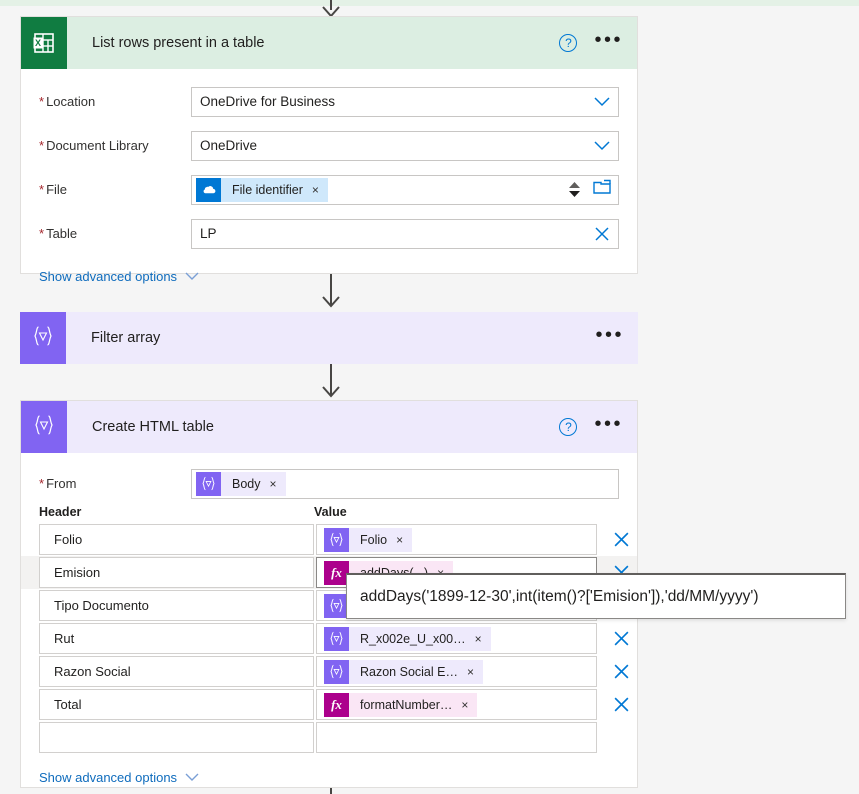  I want to click on clear-x-icon, so click(602, 234).